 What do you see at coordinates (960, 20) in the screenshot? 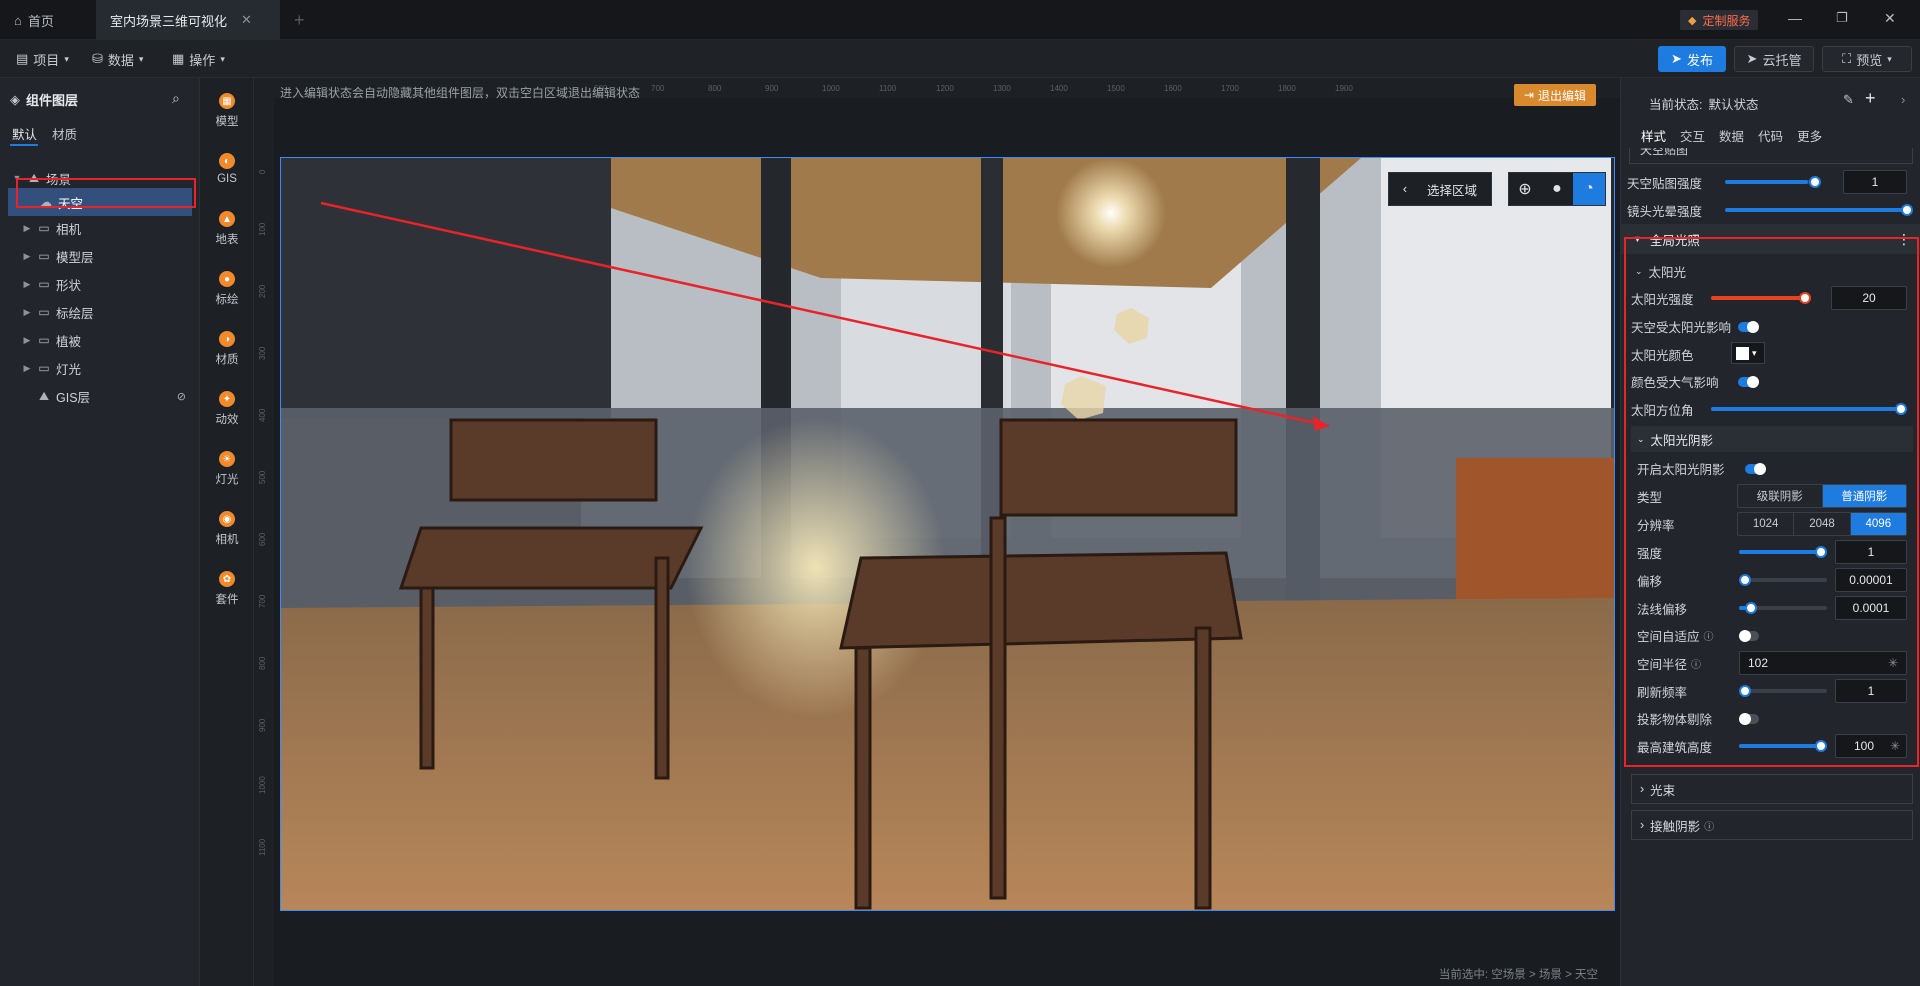
I see `title-bar: ⌂ 首页 室内场景三维可视化 ✕ + ◆ 定制服务 — ❐ ✕` at bounding box center [960, 20].